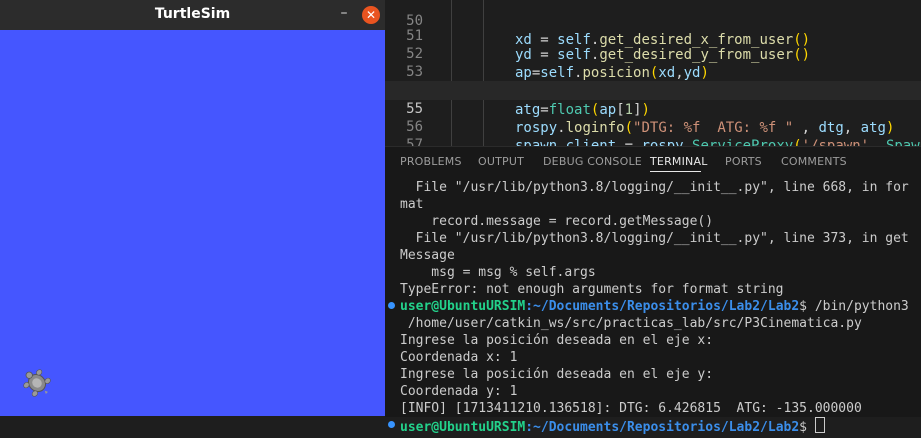 The height and width of the screenshot is (438, 921). I want to click on tab-terminal: TERMINAL, so click(679, 161).